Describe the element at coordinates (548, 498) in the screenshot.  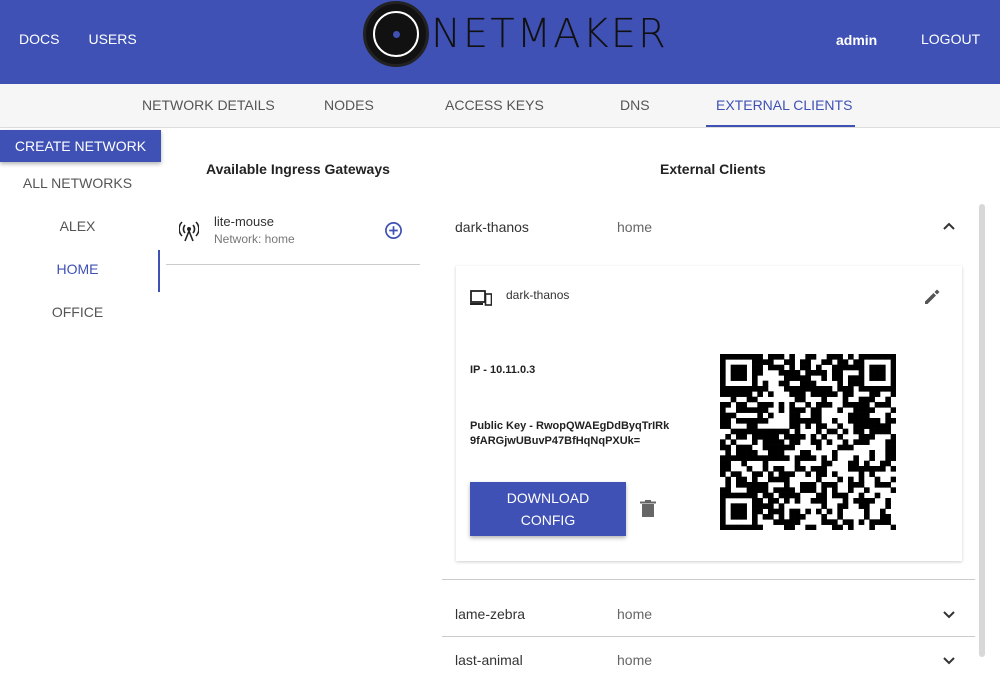
I see `download-label-line1: DOWNLOAD` at that location.